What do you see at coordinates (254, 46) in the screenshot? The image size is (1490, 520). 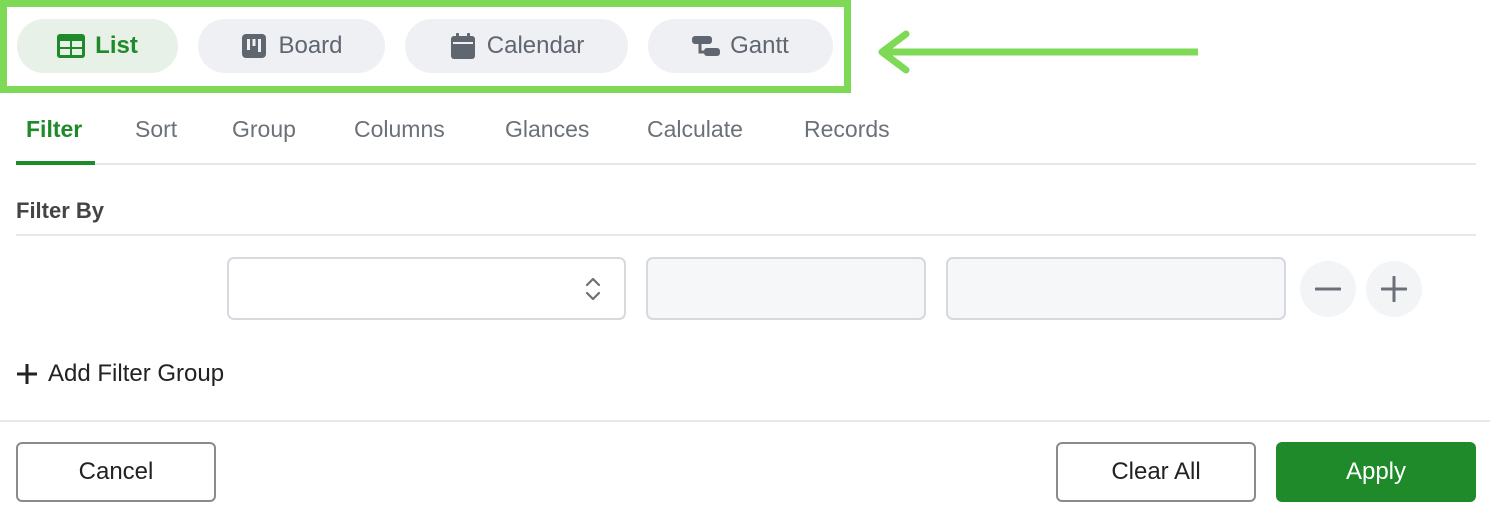 I see `kanban-icon` at bounding box center [254, 46].